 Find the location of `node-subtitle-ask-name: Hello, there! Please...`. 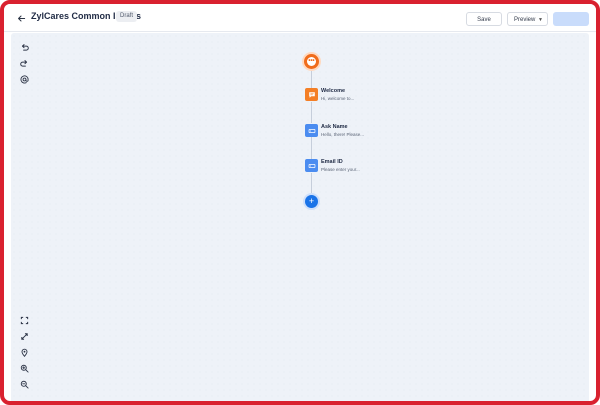

node-subtitle-ask-name: Hello, there! Please... is located at coordinates (343, 134).